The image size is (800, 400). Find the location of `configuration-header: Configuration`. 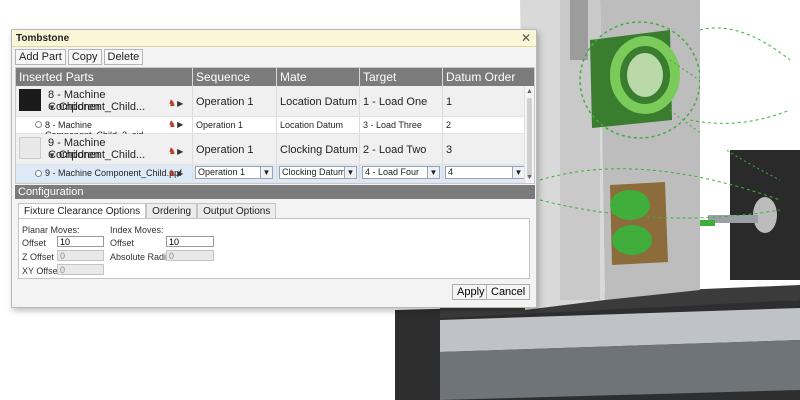

configuration-header: Configuration is located at coordinates (275, 192).